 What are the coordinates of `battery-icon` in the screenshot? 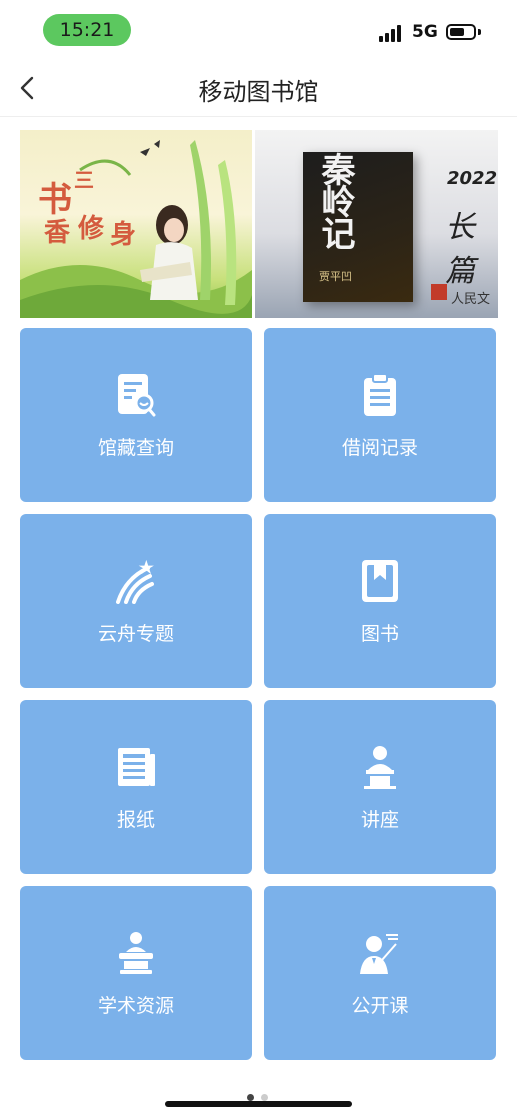 It's located at (461, 32).